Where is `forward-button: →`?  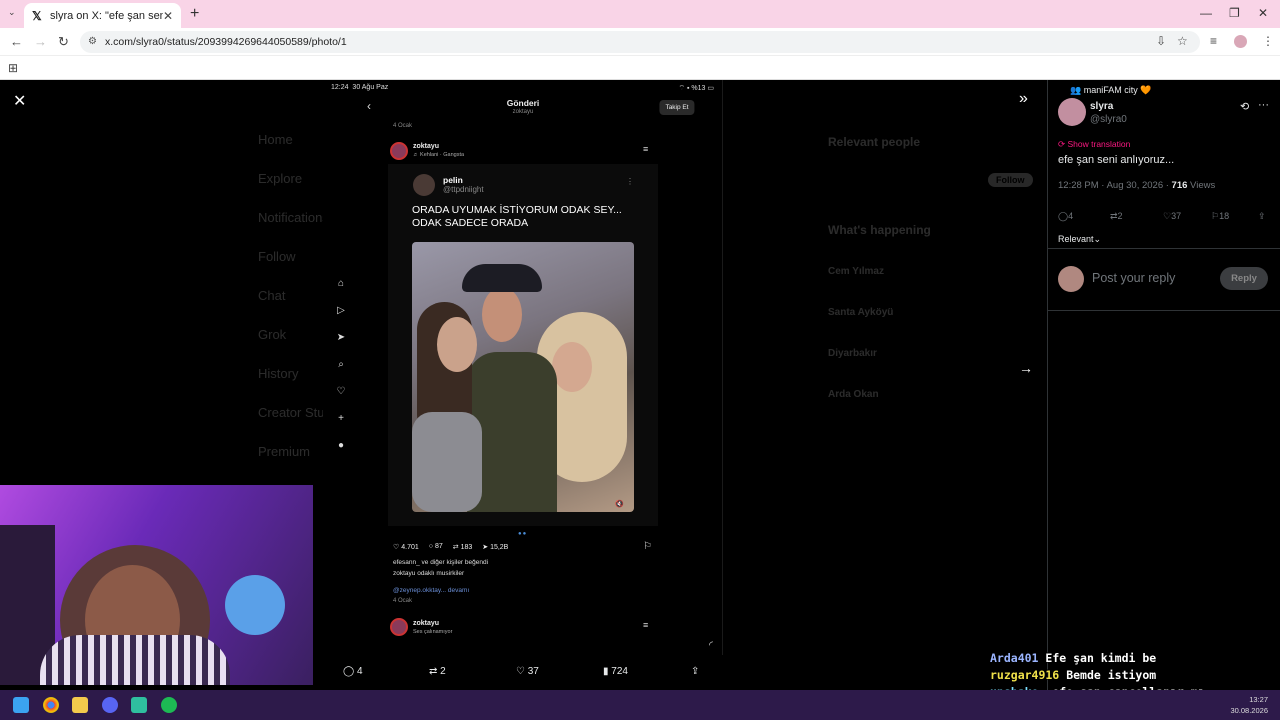
forward-button: → is located at coordinates (40, 41).